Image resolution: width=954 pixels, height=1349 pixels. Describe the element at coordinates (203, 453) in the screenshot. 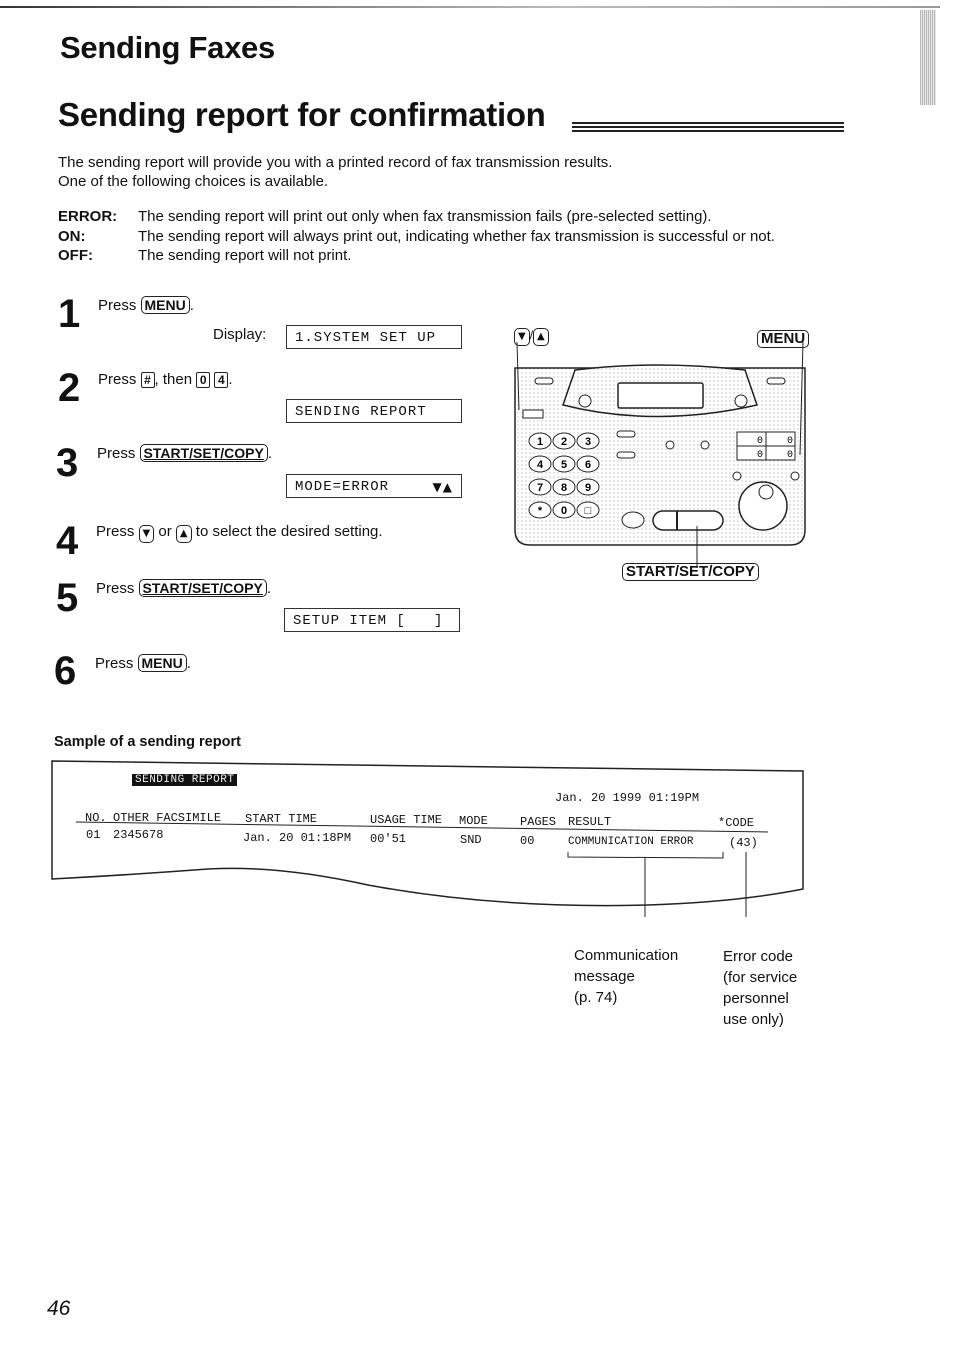

I see `start-set-copy-key: START/SET/COPY` at that location.